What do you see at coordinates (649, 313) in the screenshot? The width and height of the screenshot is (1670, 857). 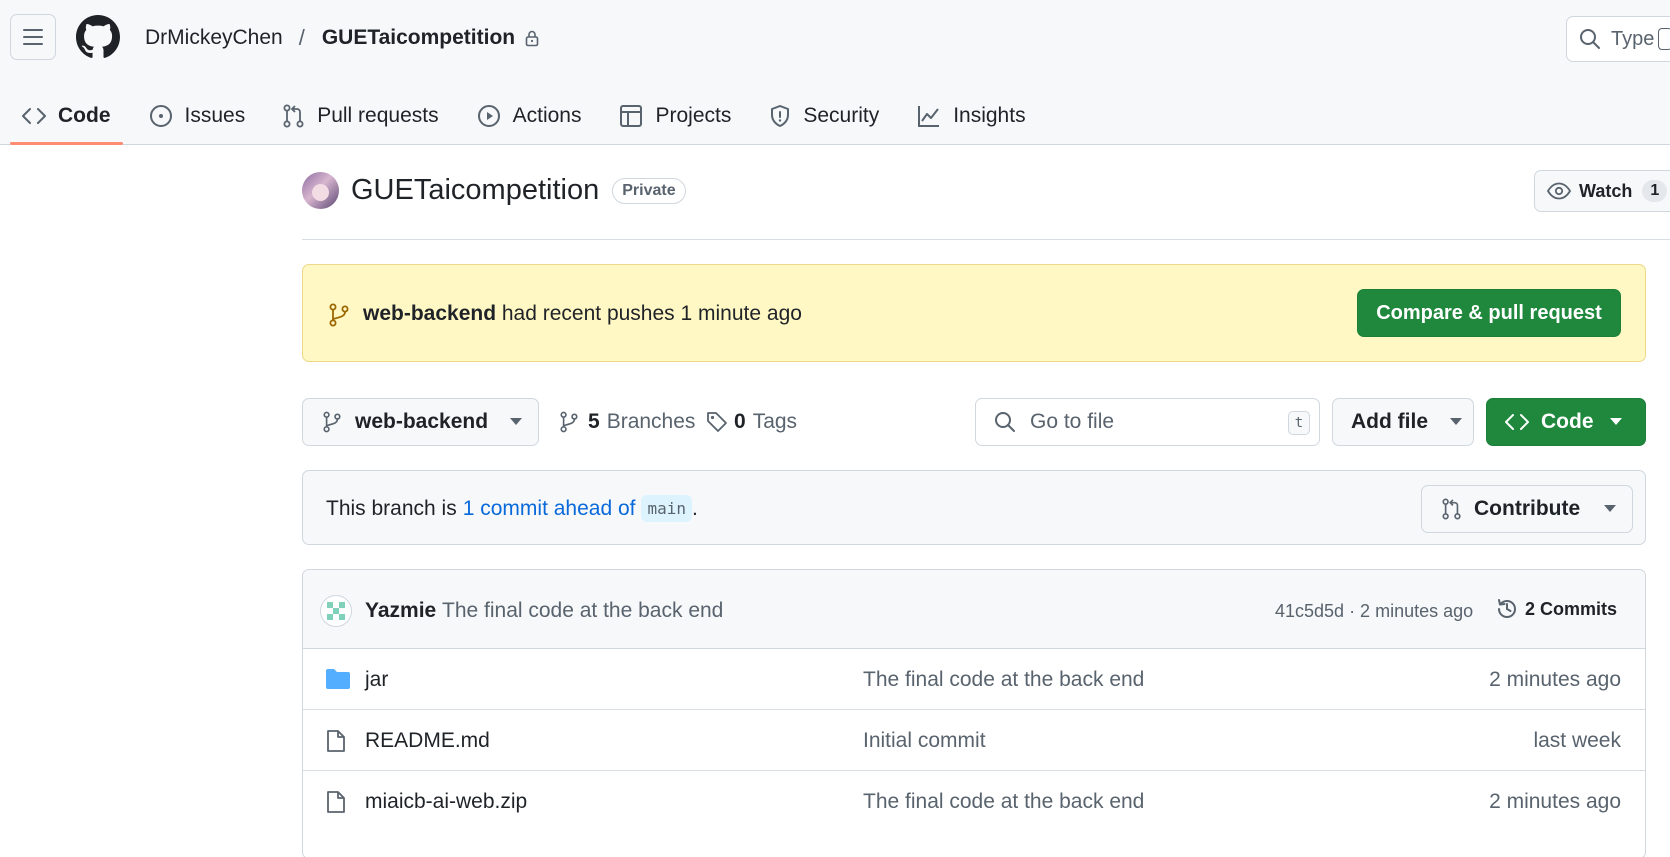 I see `banner-push-text: had recent pushes 1 minute ago` at bounding box center [649, 313].